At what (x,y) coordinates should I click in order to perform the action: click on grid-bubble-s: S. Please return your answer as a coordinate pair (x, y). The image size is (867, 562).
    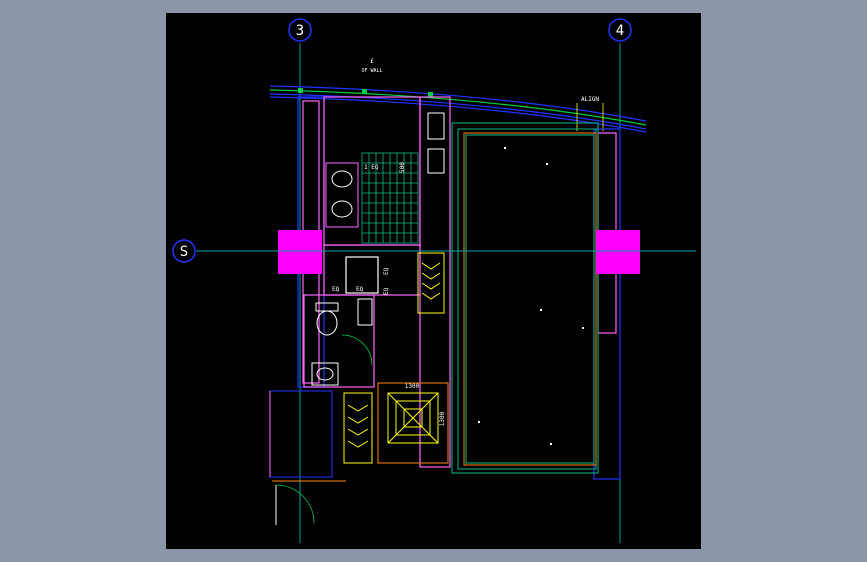
    Looking at the image, I should click on (184, 251).